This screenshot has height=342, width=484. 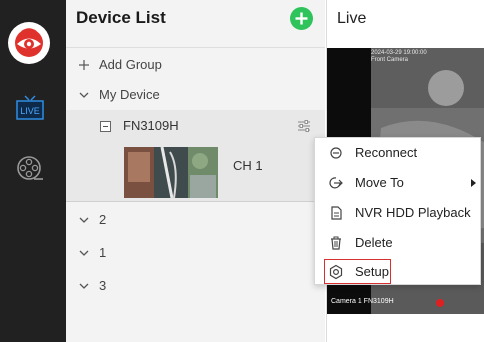 What do you see at coordinates (195, 253) in the screenshot?
I see `group-item: 1` at bounding box center [195, 253].